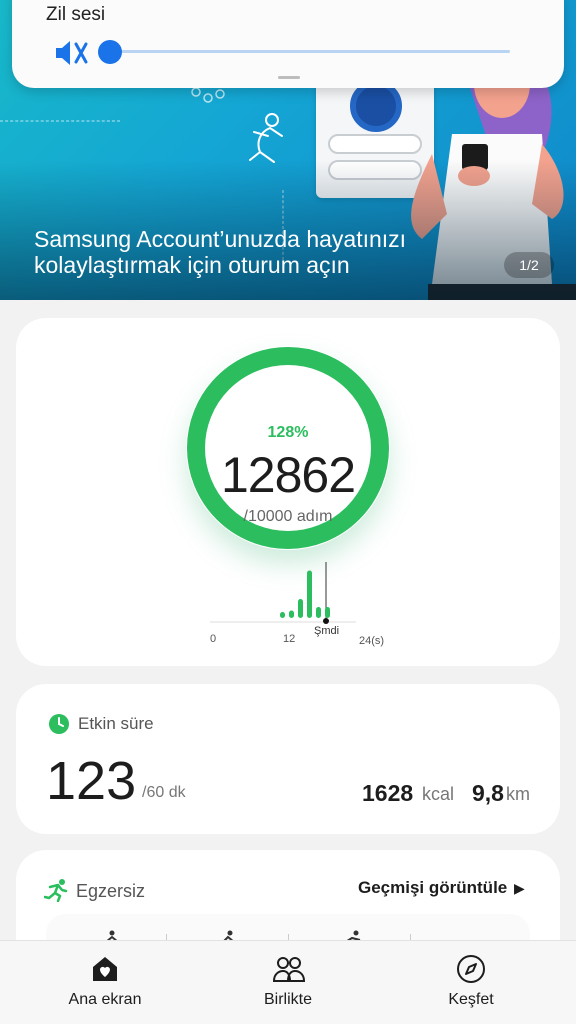 The width and height of the screenshot is (576, 1024). I want to click on steps-count: 12862, so click(288, 475).